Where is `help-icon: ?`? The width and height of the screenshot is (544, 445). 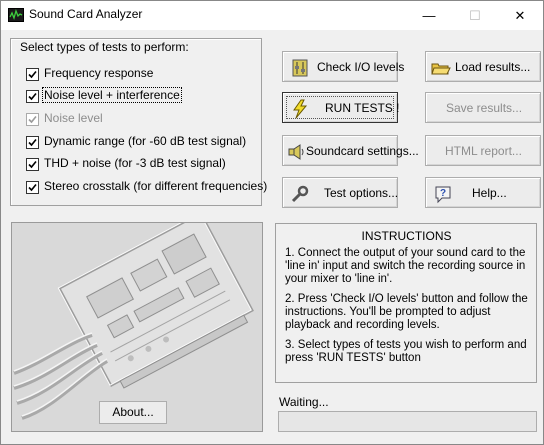
help-icon: ? is located at coordinates (443, 194).